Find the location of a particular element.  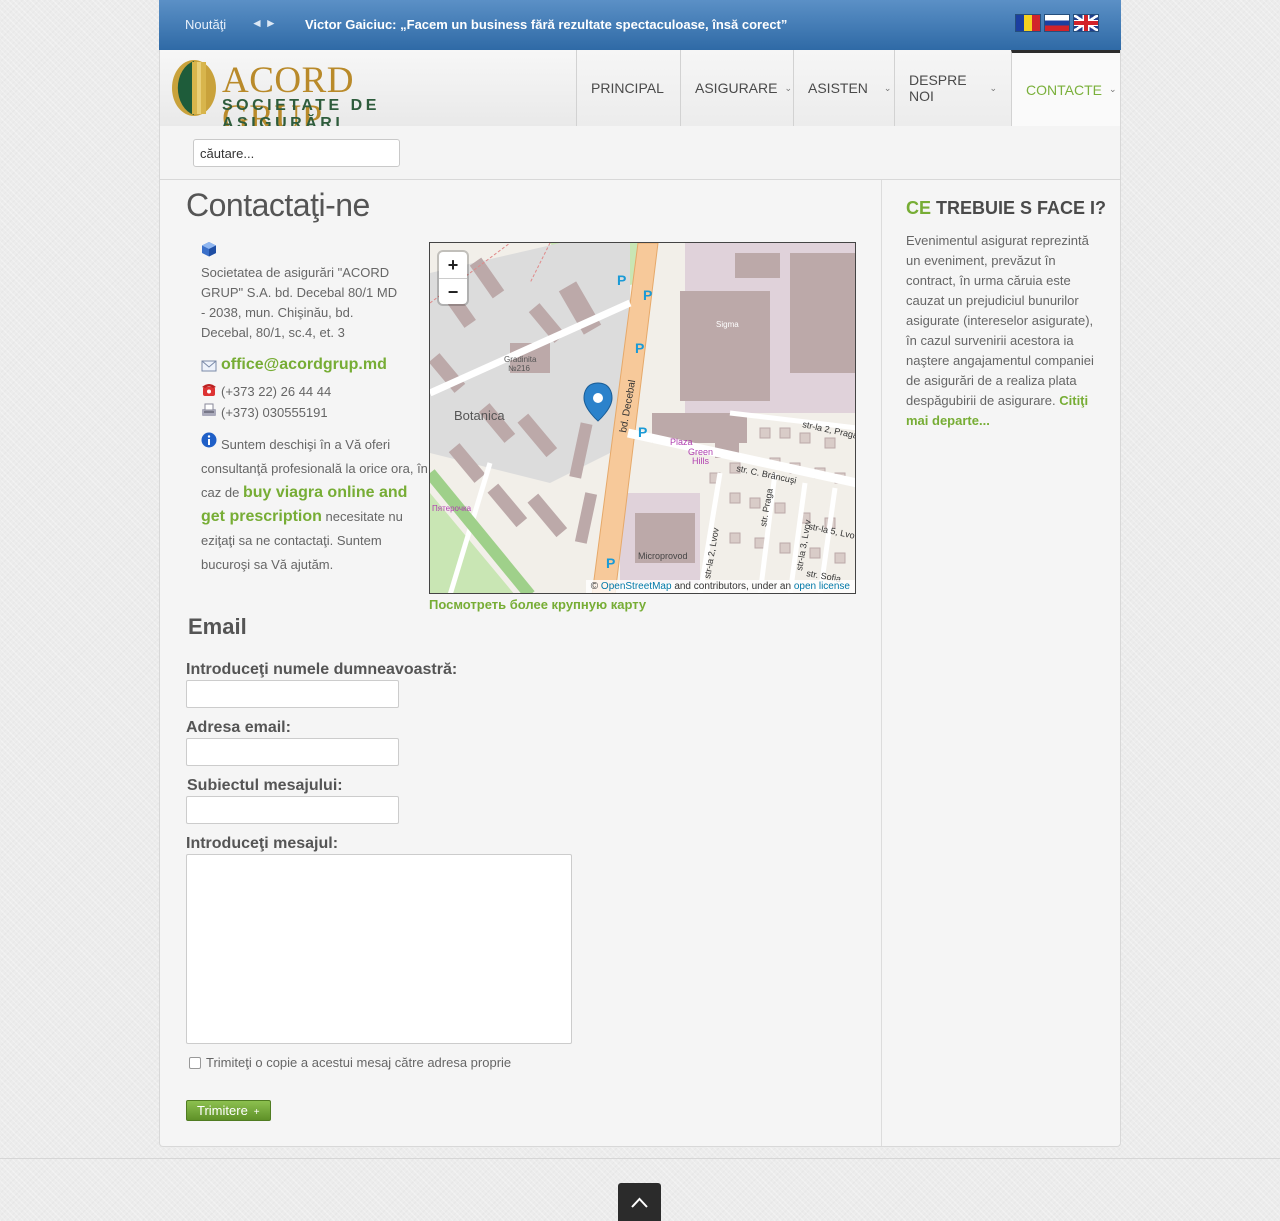

message-label: Introduceţi mesajul: is located at coordinates (262, 843).